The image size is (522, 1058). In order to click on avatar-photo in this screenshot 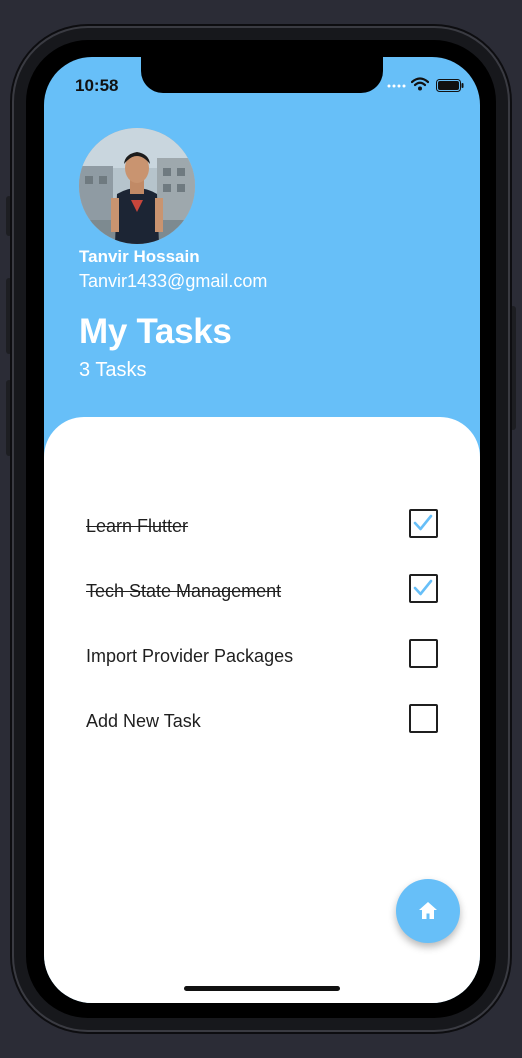, I will do `click(137, 186)`.